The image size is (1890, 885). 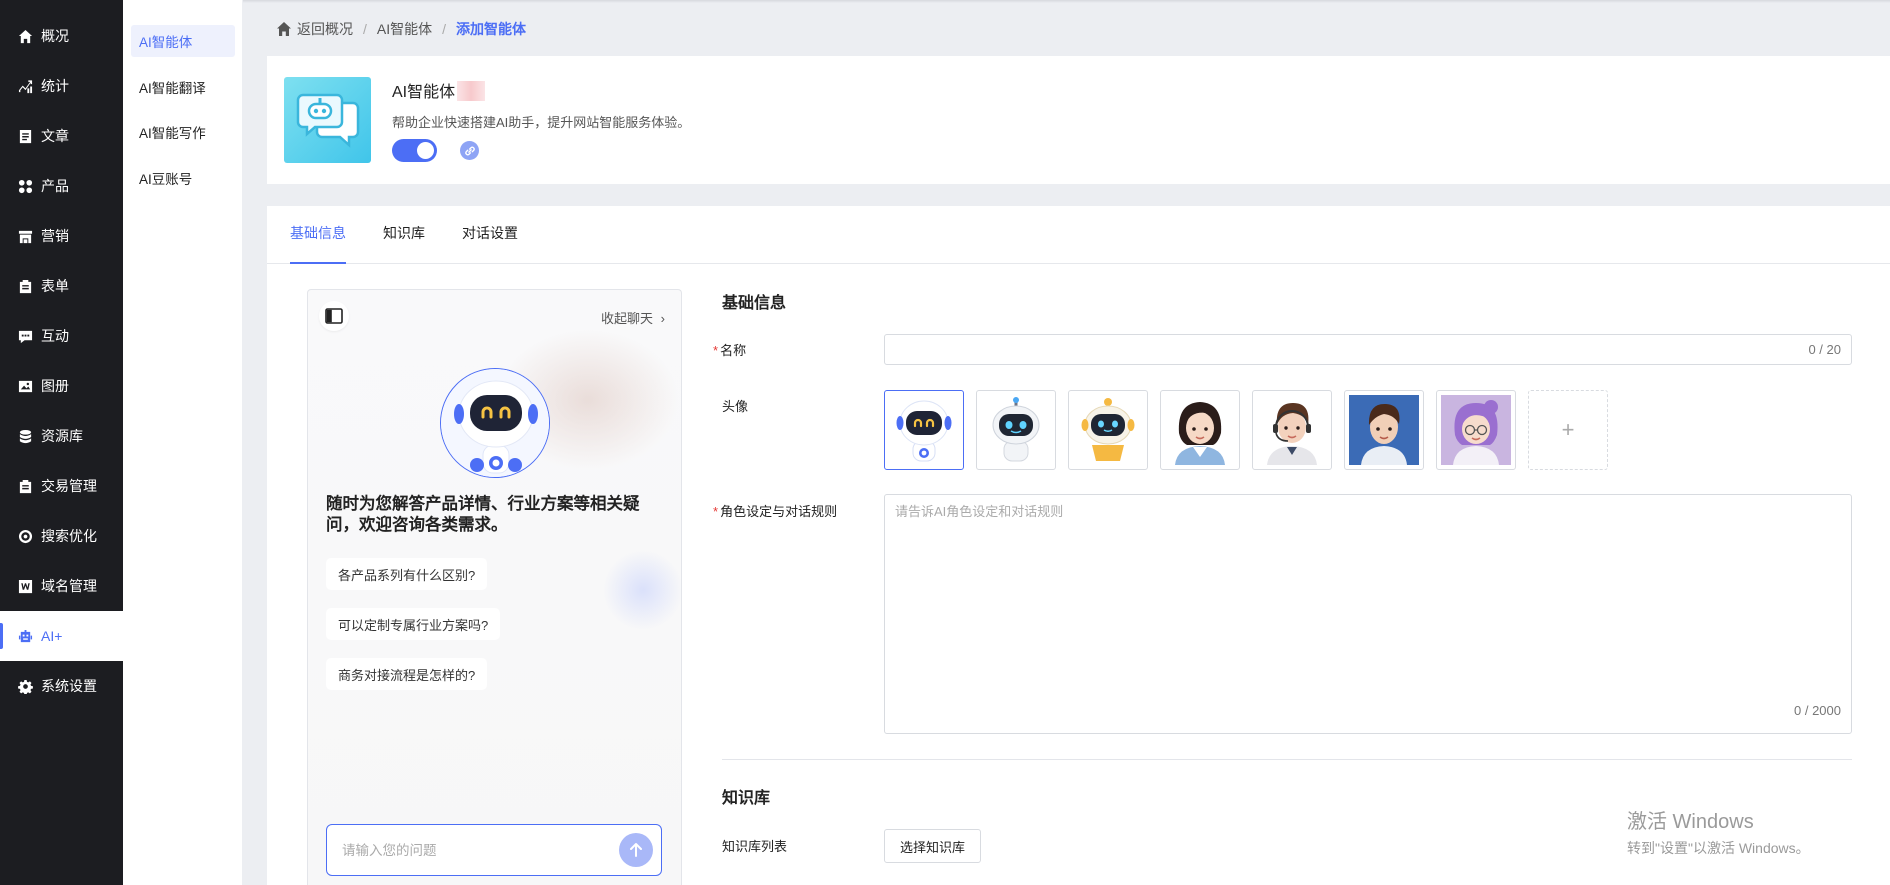 What do you see at coordinates (61, 386) in the screenshot?
I see `nav-item-gallery: 图册` at bounding box center [61, 386].